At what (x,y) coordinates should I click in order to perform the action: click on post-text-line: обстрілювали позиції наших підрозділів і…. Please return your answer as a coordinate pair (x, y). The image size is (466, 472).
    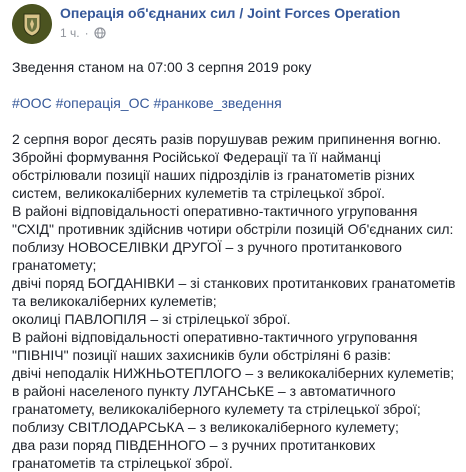
    Looking at the image, I should click on (213, 175).